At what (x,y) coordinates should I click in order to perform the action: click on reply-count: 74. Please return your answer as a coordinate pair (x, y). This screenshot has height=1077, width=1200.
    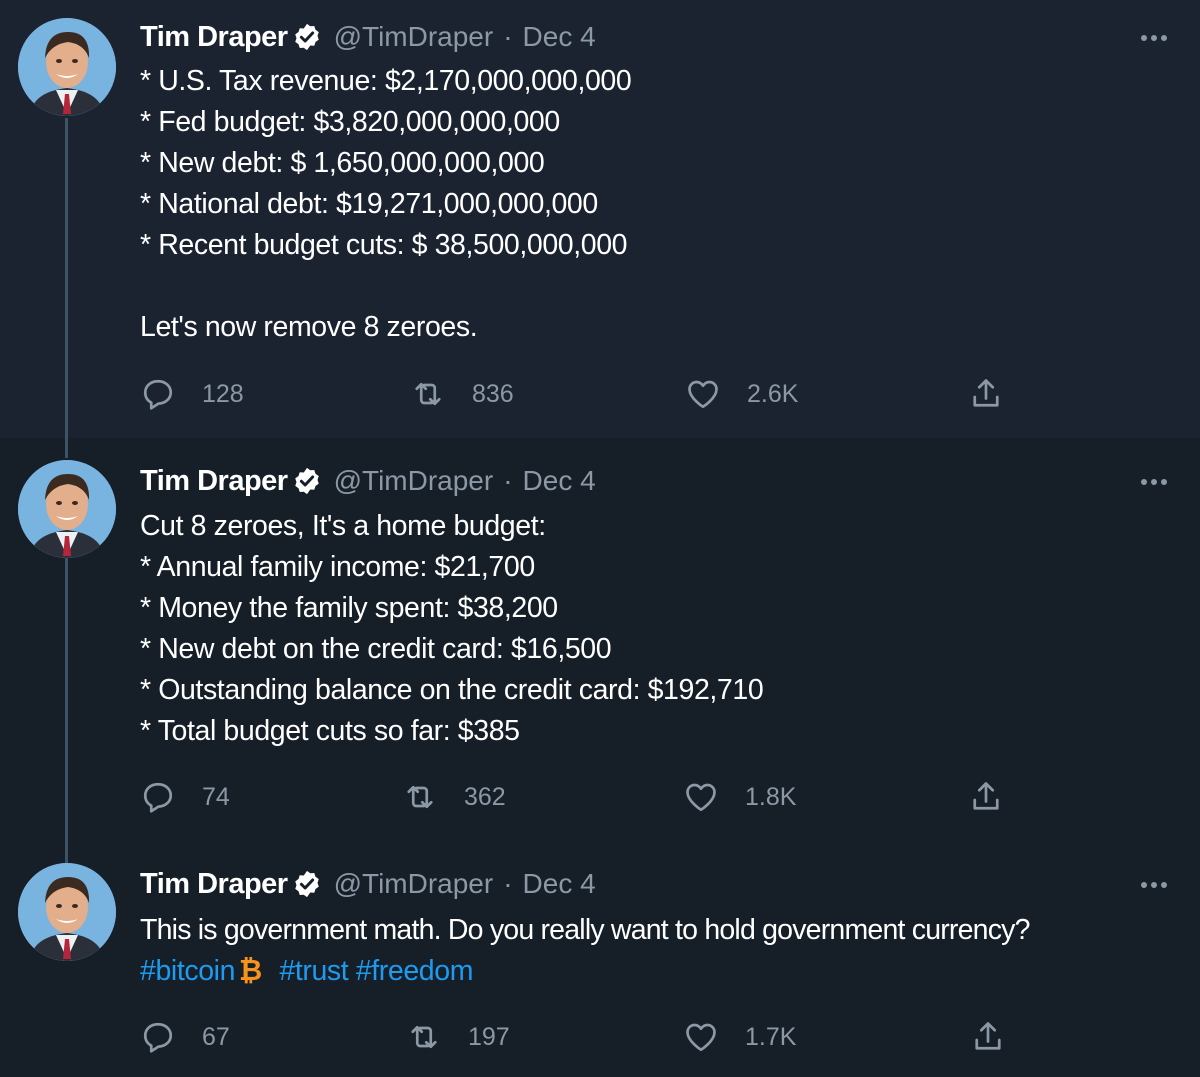
    Looking at the image, I should click on (216, 796).